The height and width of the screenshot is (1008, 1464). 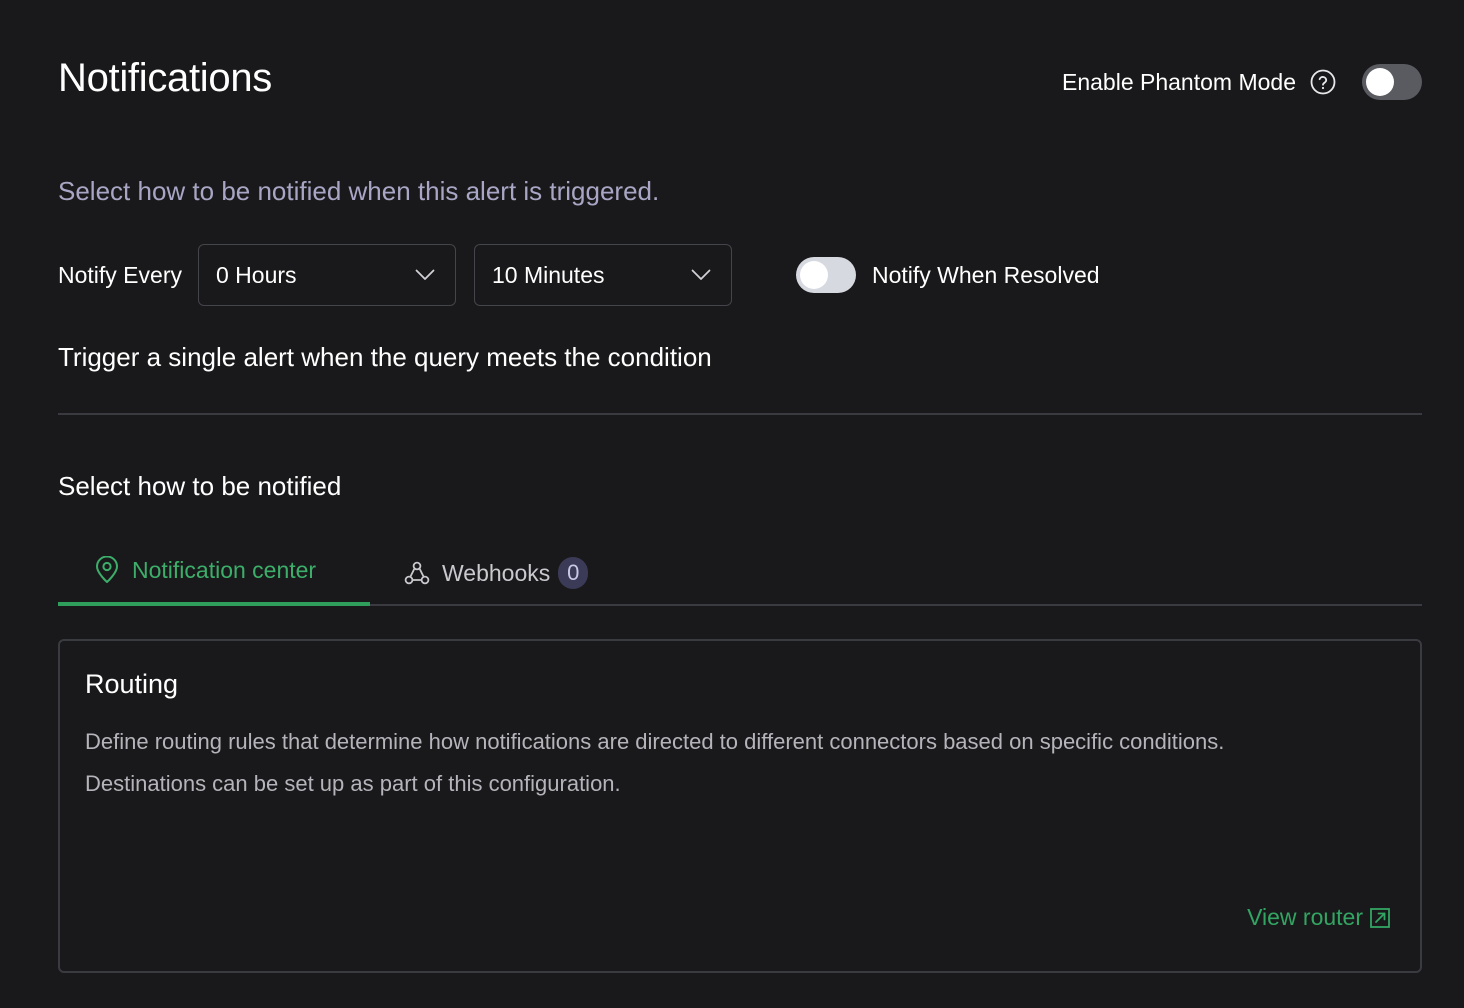 I want to click on webhooks-count-badge: 0, so click(x=573, y=573).